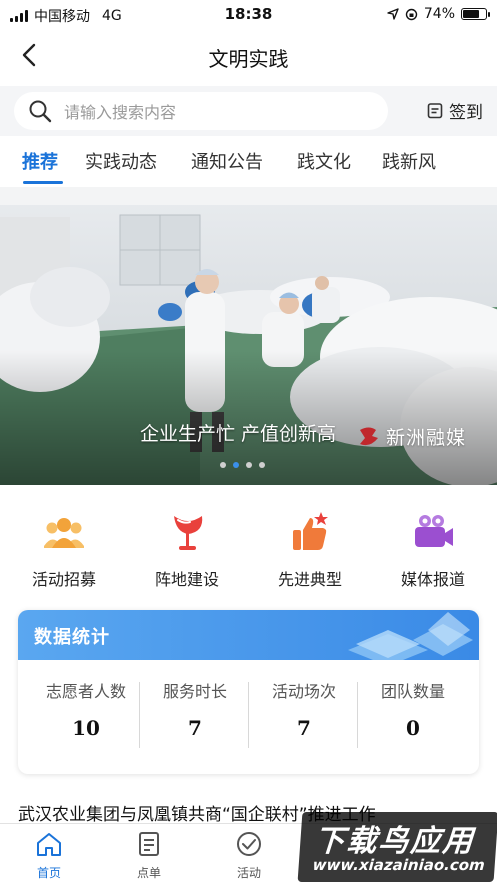 Image resolution: width=497 pixels, height=883 pixels. I want to click on media-logo-icon, so click(369, 436).